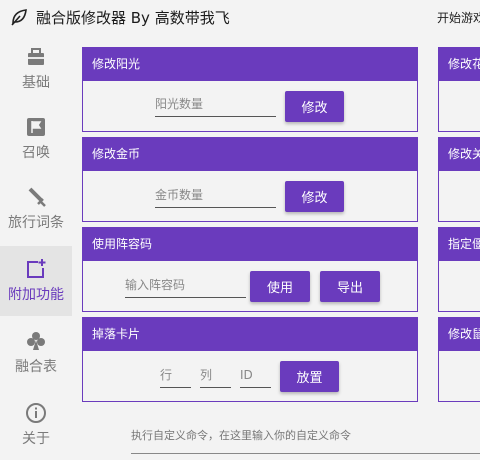  I want to click on sidebar-item-label: 基础, so click(36, 83).